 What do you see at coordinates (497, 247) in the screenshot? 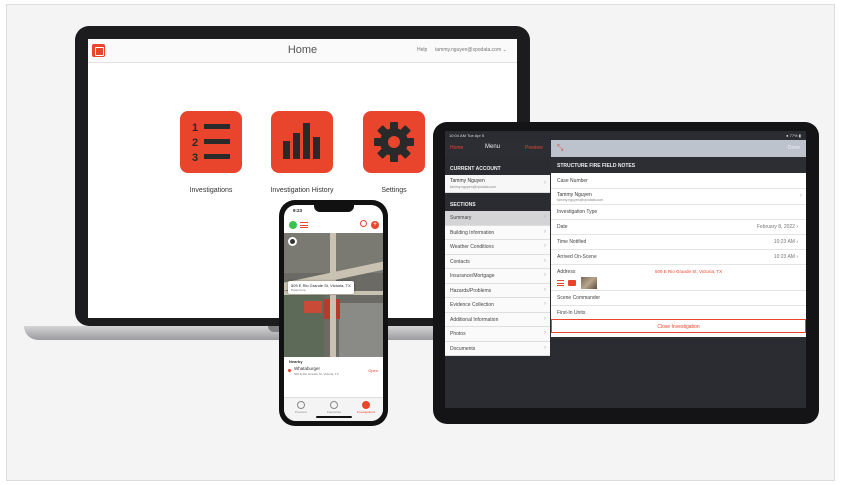
I see `section-weather-conditions: Weather Conditions ›` at bounding box center [497, 247].